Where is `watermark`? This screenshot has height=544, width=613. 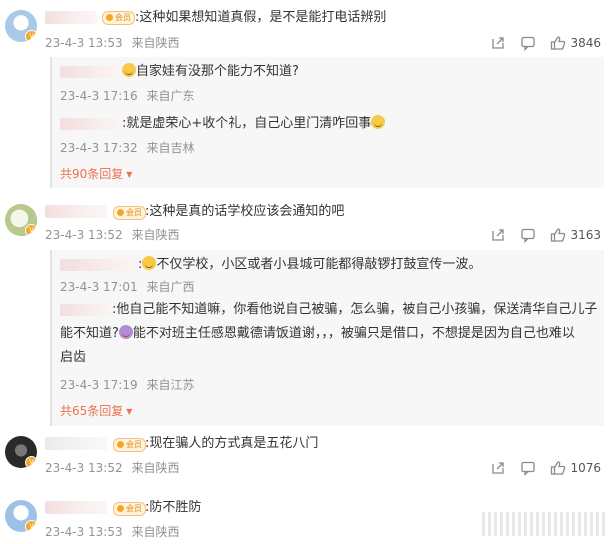
watermark is located at coordinates (544, 524).